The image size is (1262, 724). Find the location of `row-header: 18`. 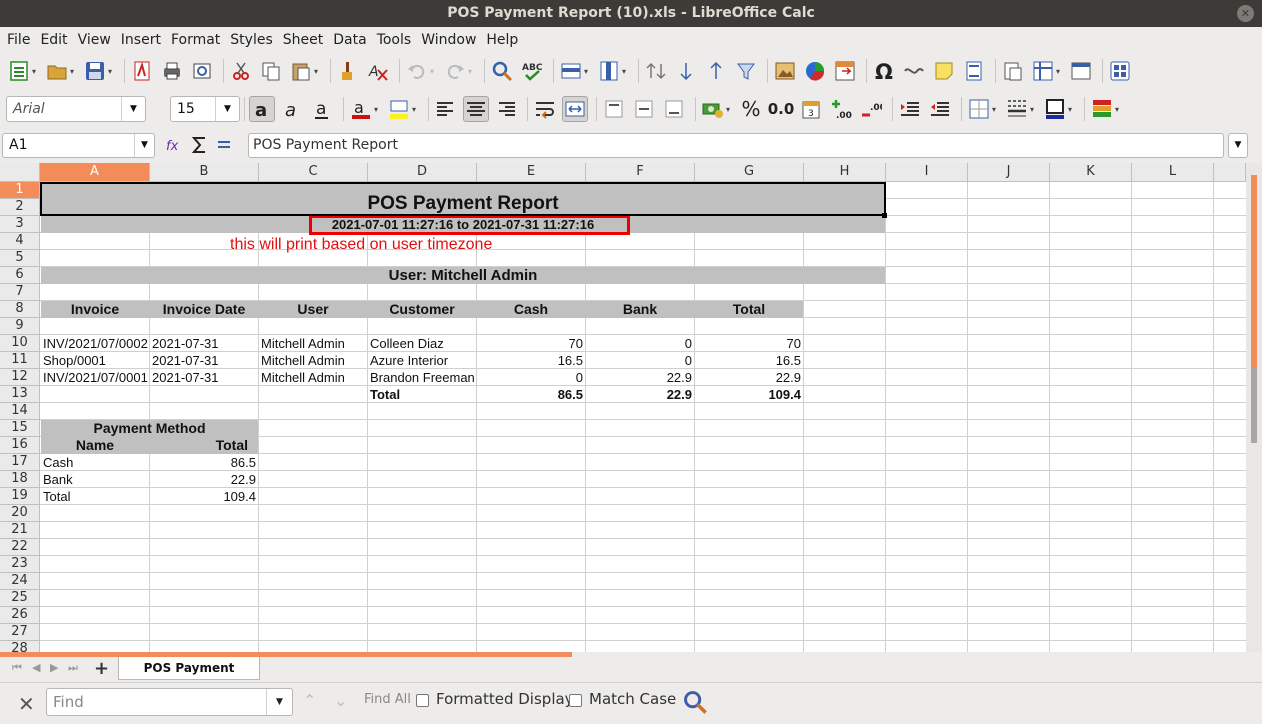

row-header: 18 is located at coordinates (20, 479).